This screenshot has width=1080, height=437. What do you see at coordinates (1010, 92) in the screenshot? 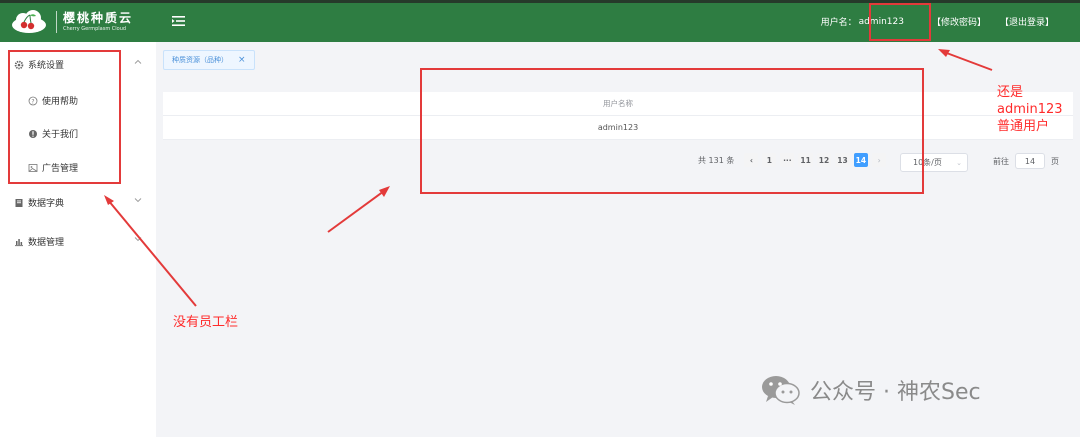
I see `annotation-line: 还是` at bounding box center [1010, 92].